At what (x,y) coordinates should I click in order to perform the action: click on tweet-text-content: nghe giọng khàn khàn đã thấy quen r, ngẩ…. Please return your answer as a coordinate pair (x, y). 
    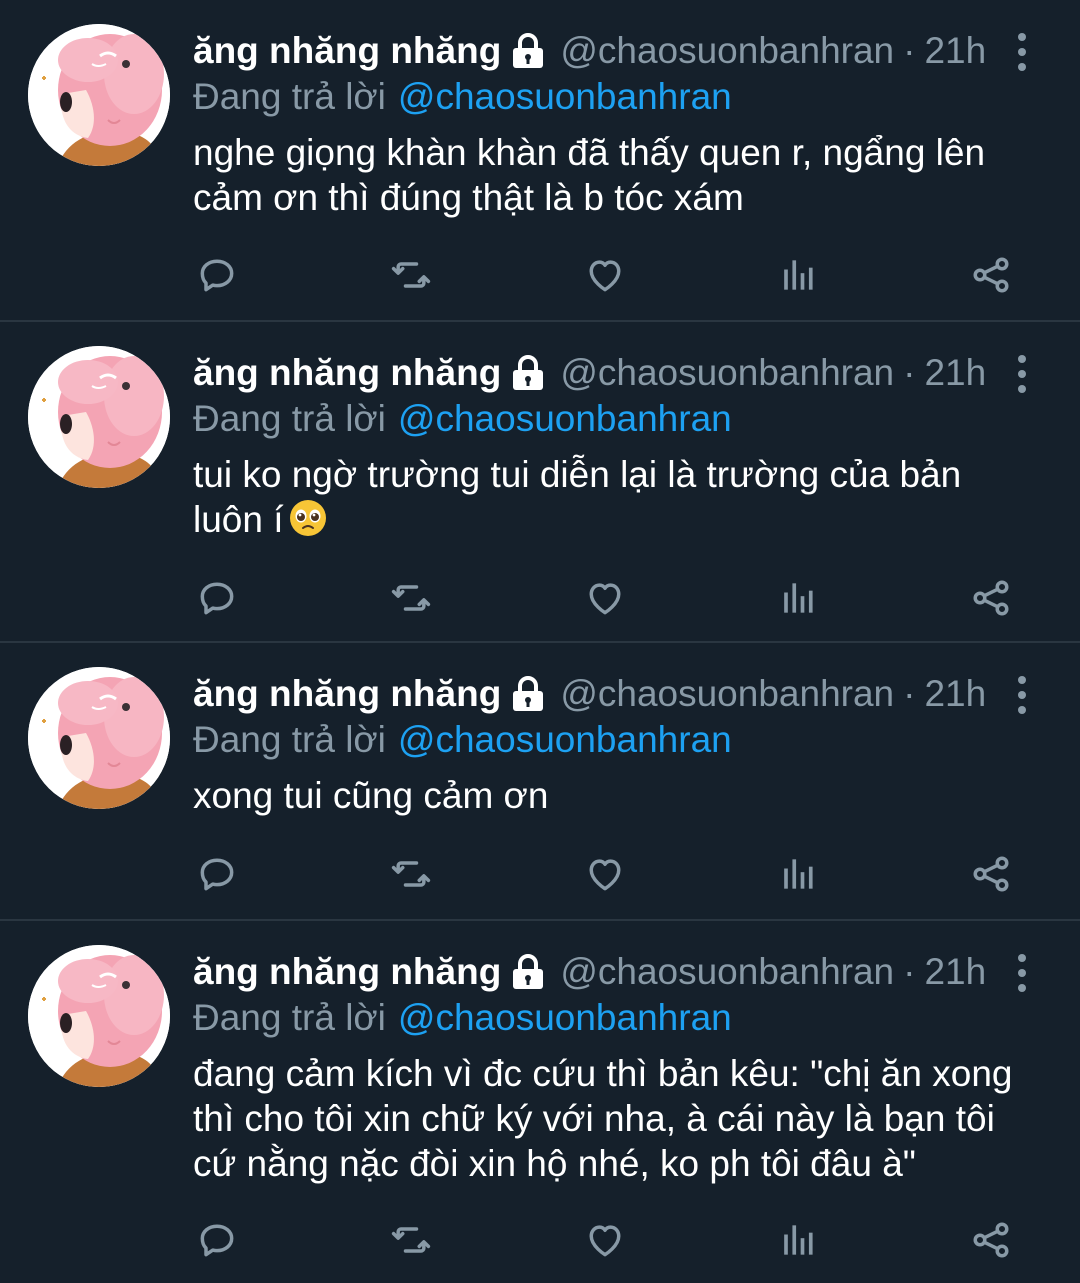
    Looking at the image, I should click on (589, 175).